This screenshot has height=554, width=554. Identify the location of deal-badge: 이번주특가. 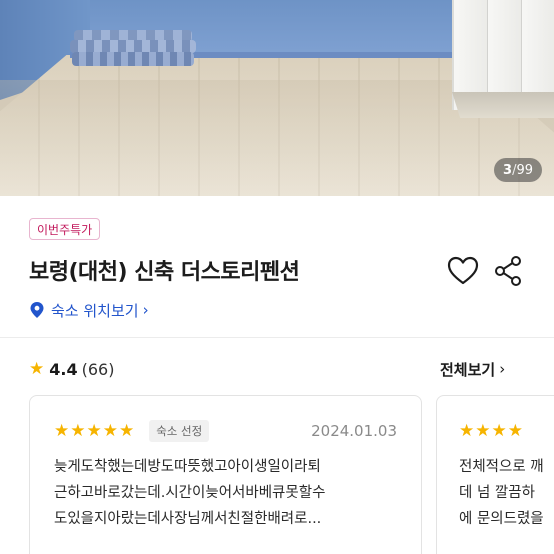
(65, 229).